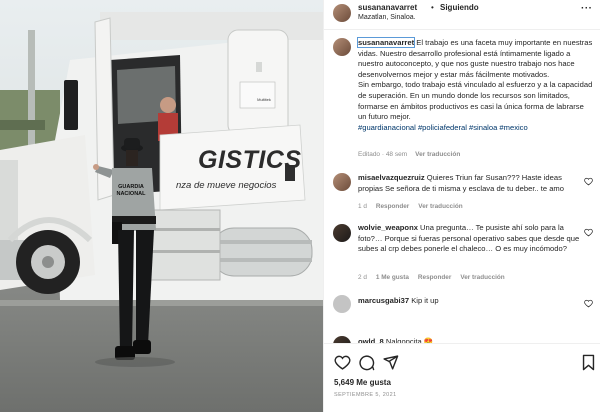 This screenshot has height=412, width=600. Describe the element at coordinates (362, 382) in the screenshot. I see `likes-count: 5,649 Me gusta` at that location.